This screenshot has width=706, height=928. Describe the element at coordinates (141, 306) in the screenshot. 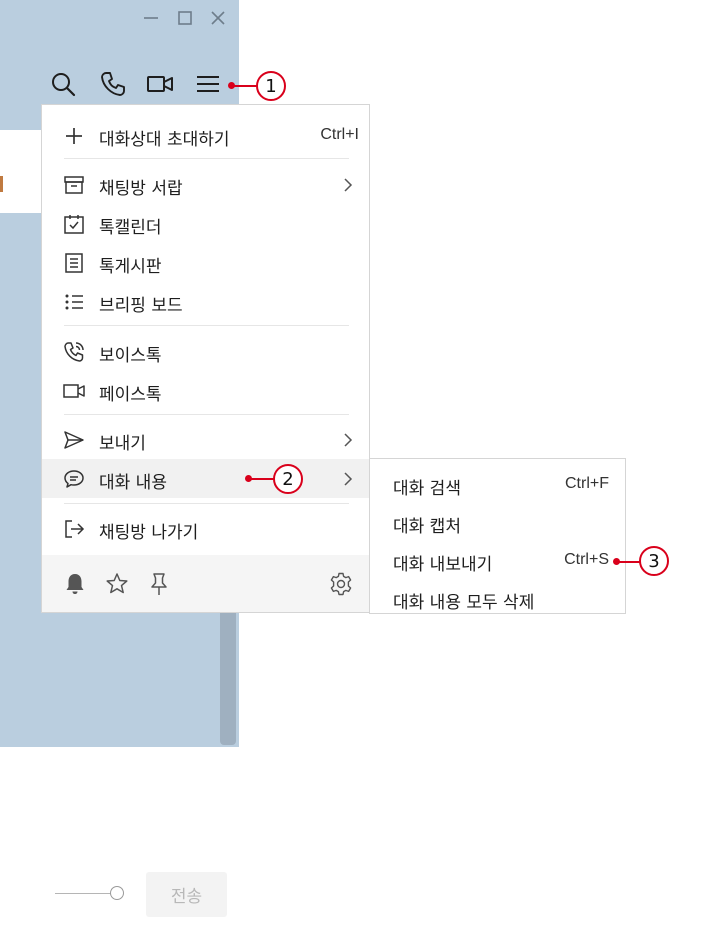

I see `menu-item-label: 브리핑 보드` at that location.